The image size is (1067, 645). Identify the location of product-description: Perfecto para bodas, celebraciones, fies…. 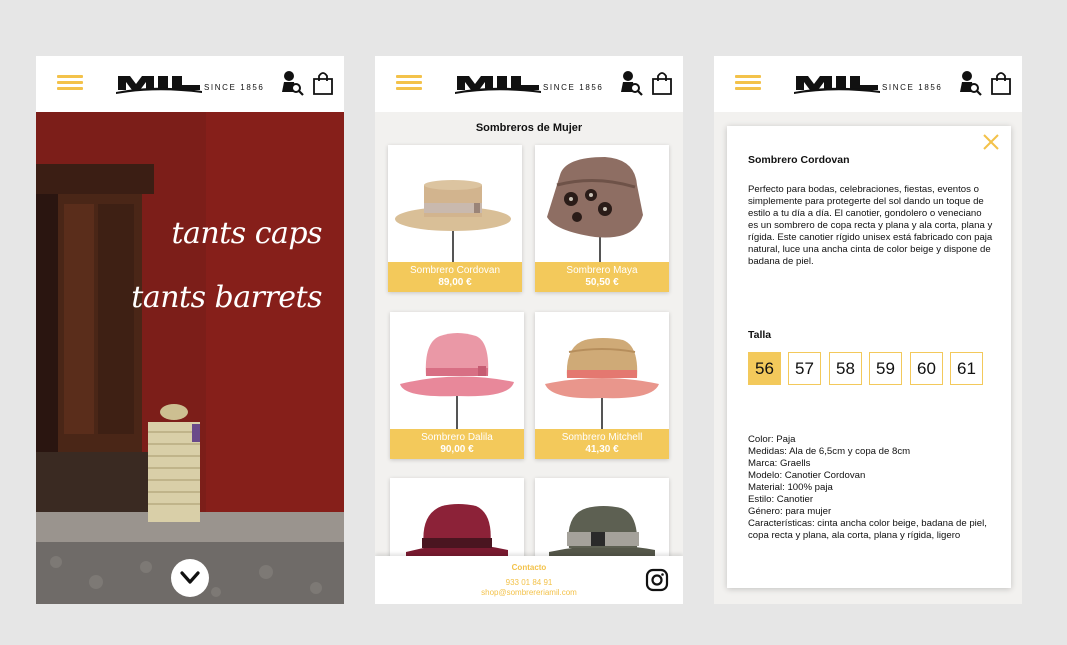
(870, 225).